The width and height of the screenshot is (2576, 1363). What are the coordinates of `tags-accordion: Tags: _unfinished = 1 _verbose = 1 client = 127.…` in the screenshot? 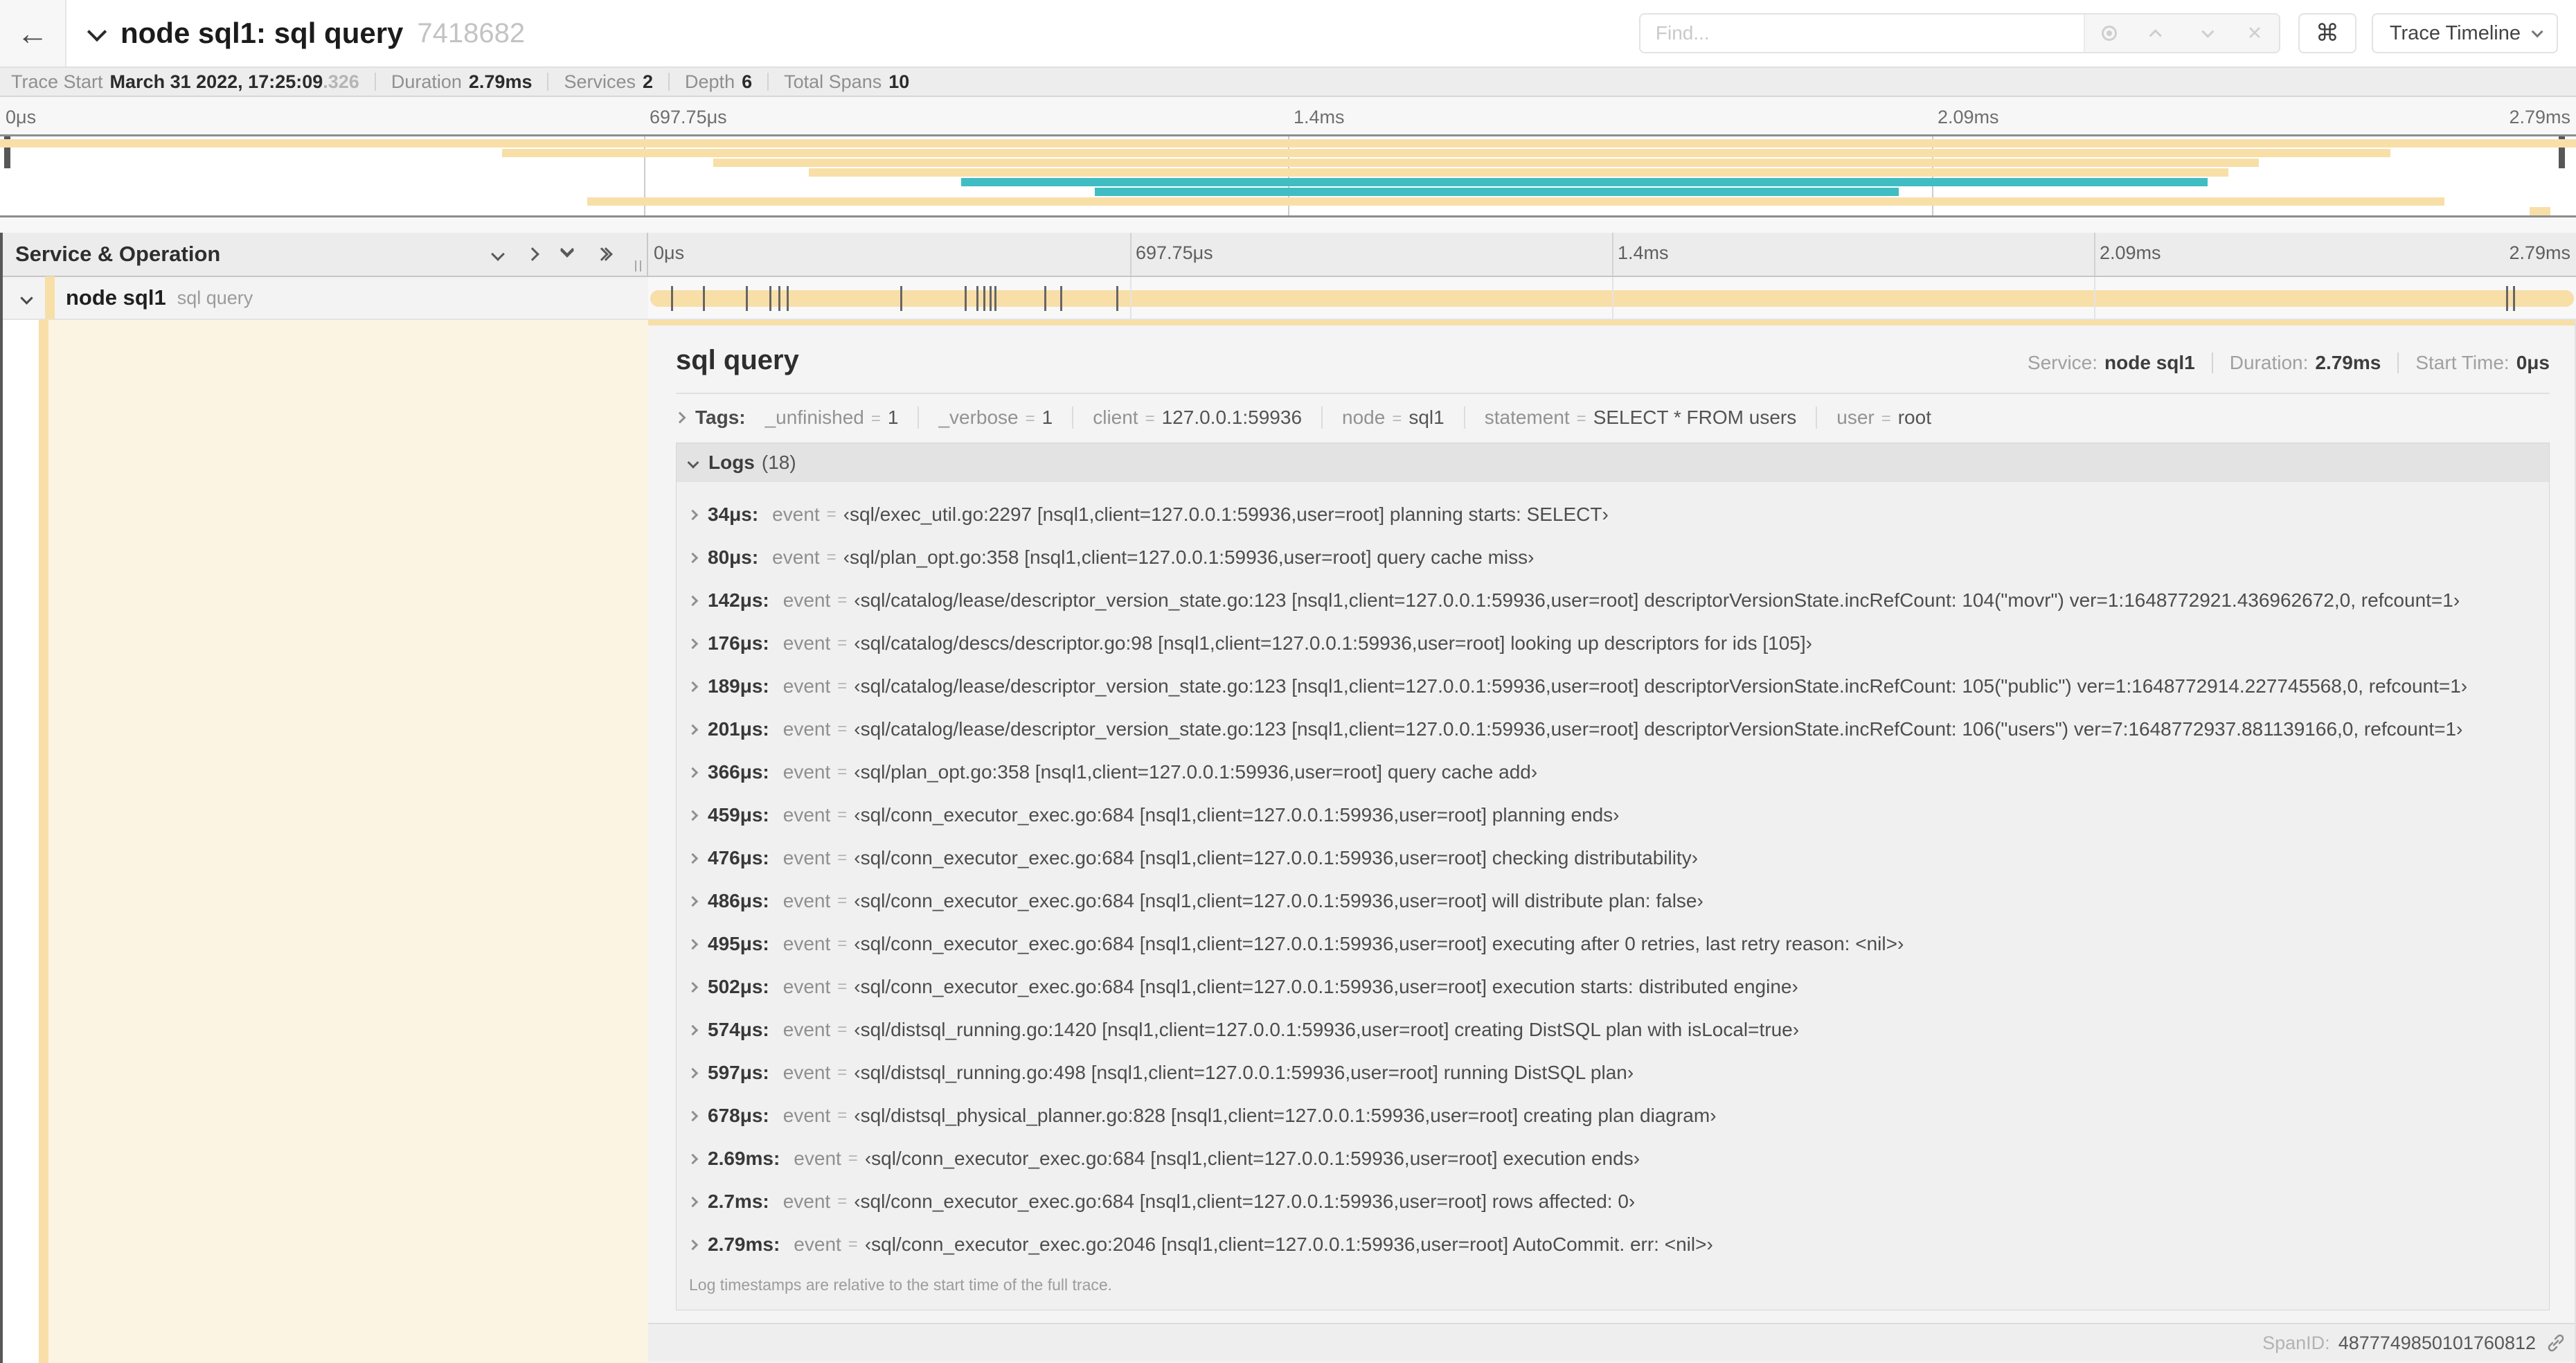 It's located at (1613, 418).